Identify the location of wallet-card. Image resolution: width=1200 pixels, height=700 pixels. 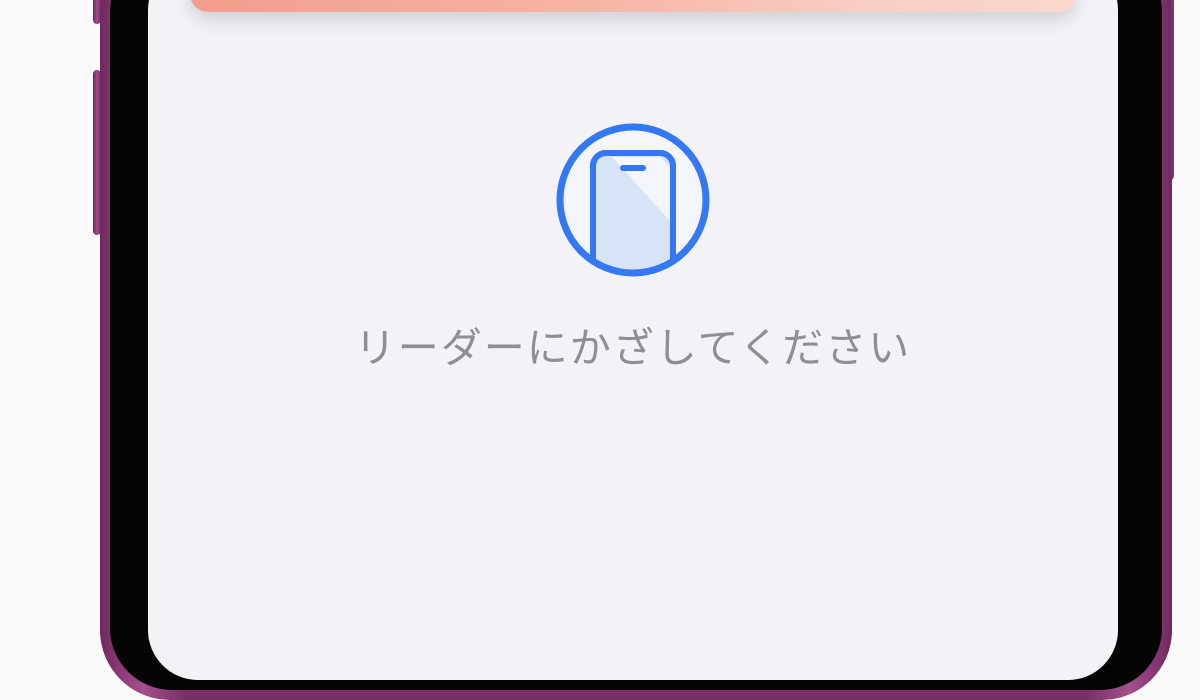
(633, 6).